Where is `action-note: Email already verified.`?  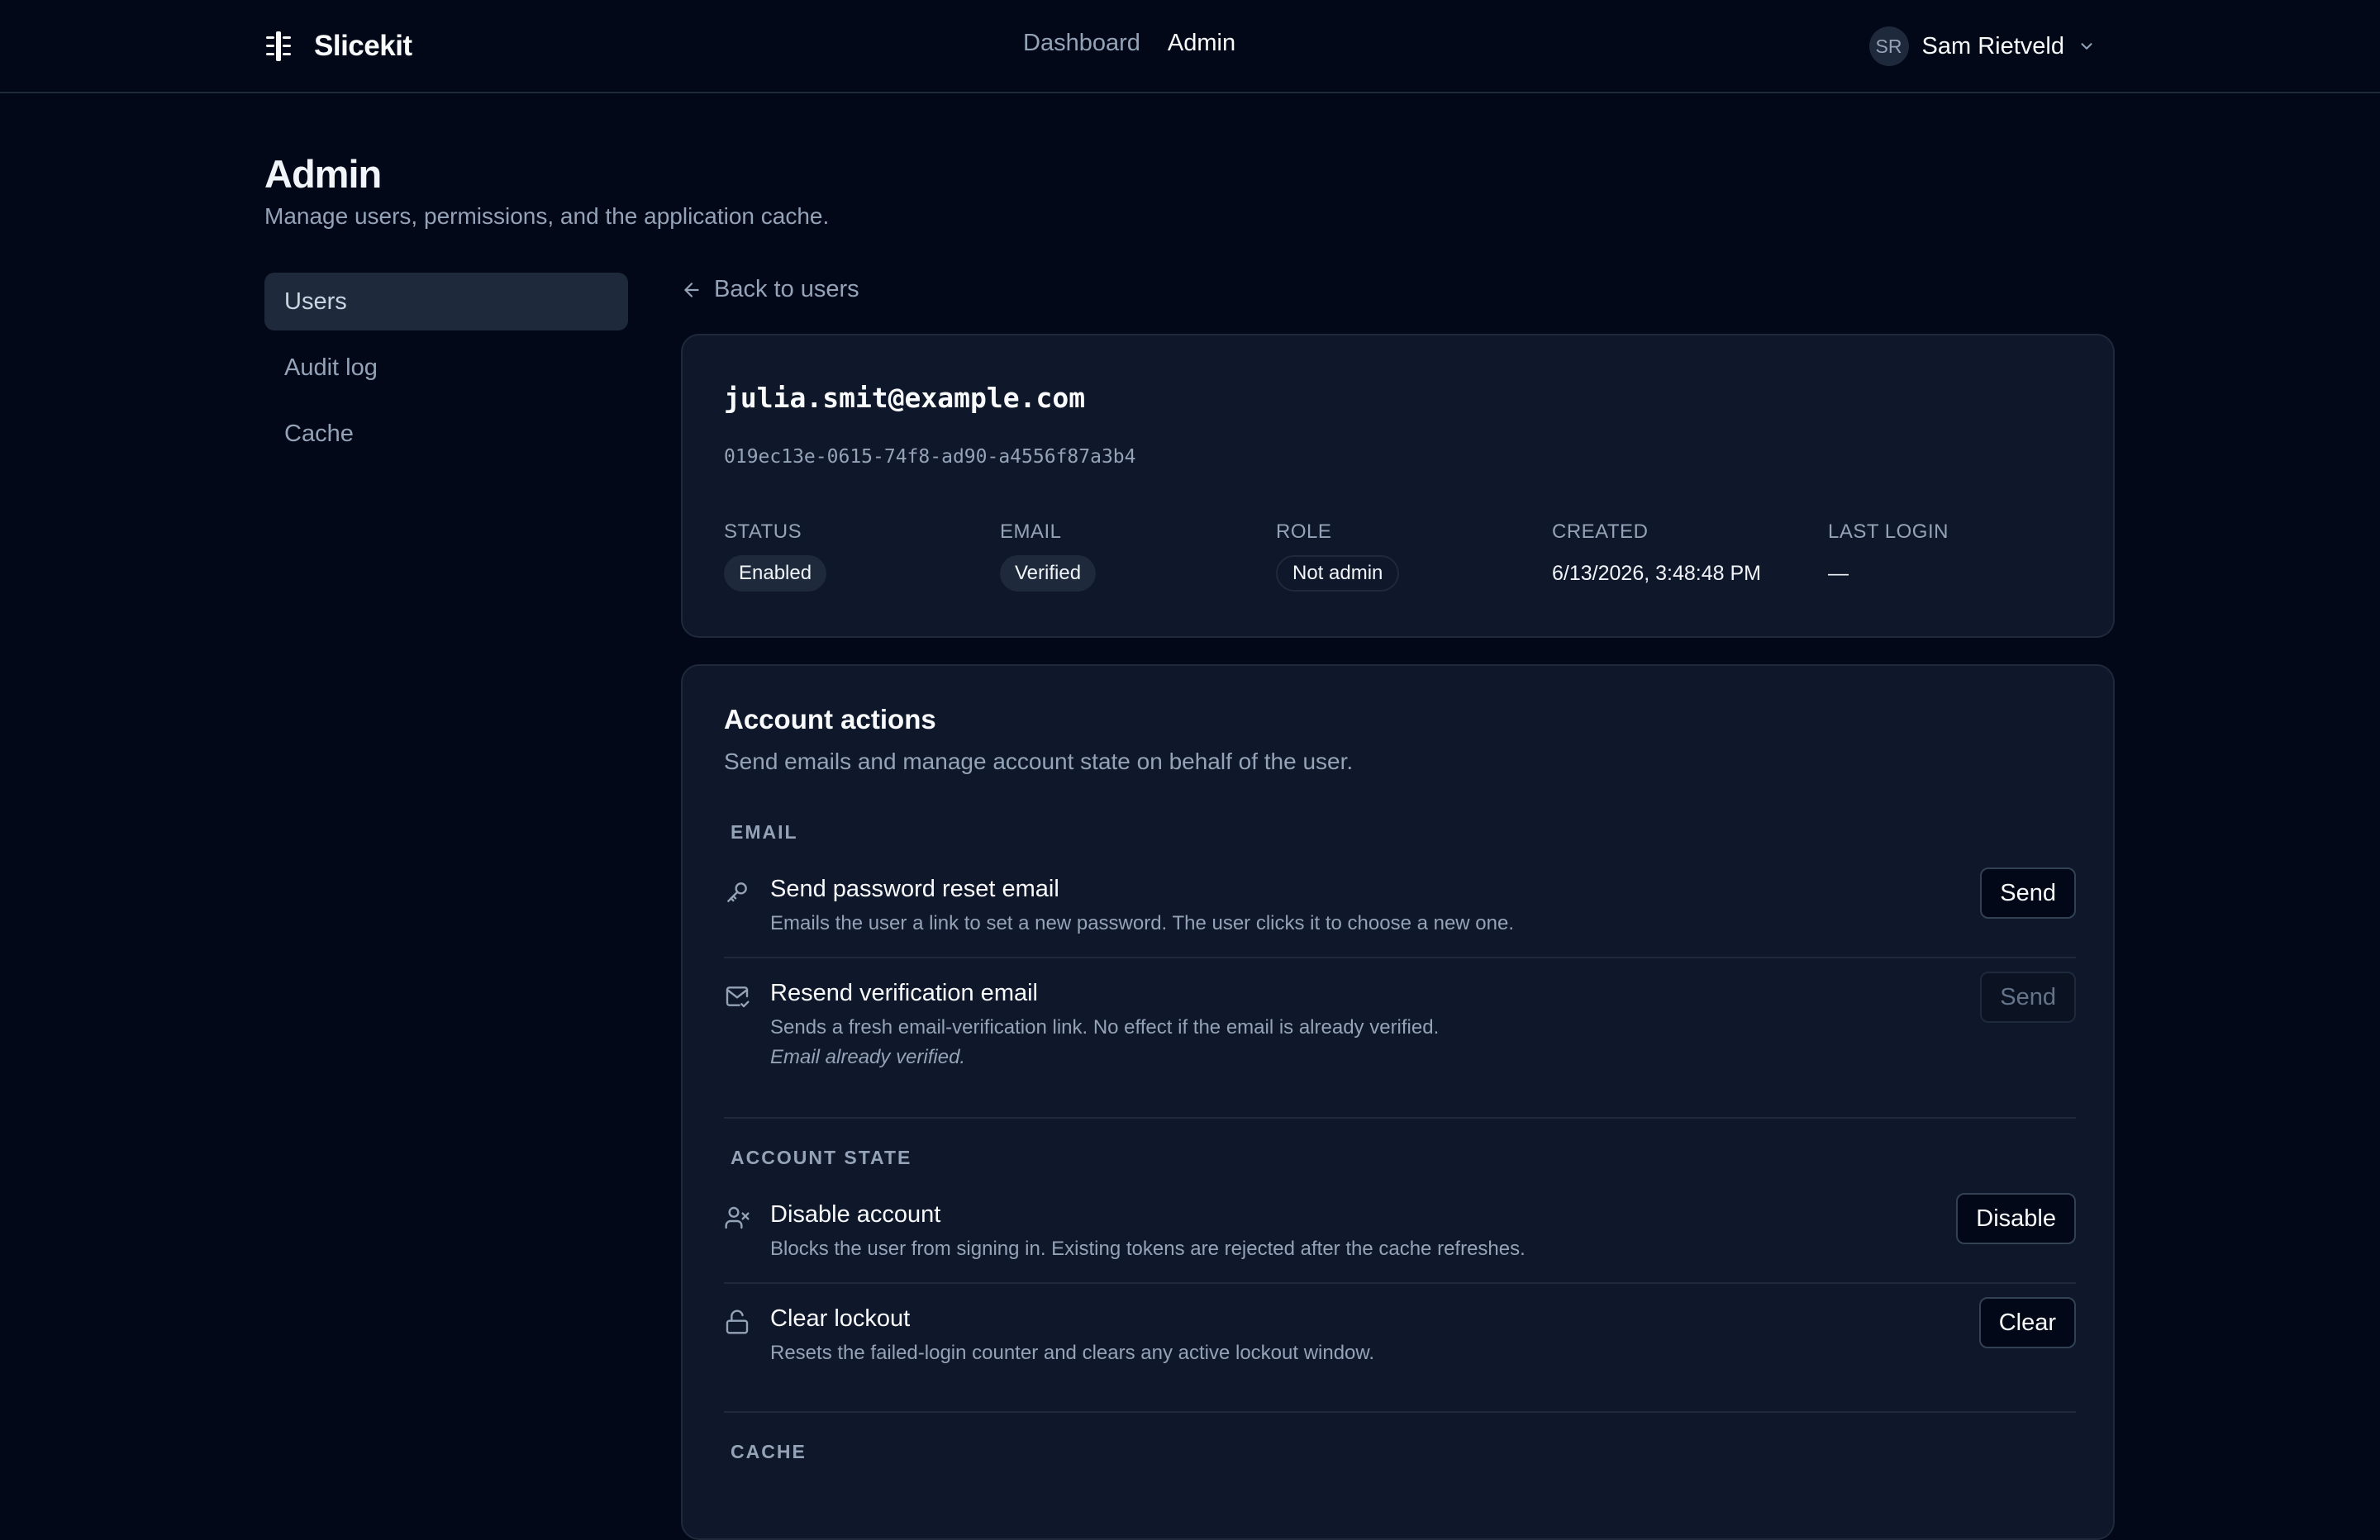
action-note: Email already verified. is located at coordinates (868, 1057).